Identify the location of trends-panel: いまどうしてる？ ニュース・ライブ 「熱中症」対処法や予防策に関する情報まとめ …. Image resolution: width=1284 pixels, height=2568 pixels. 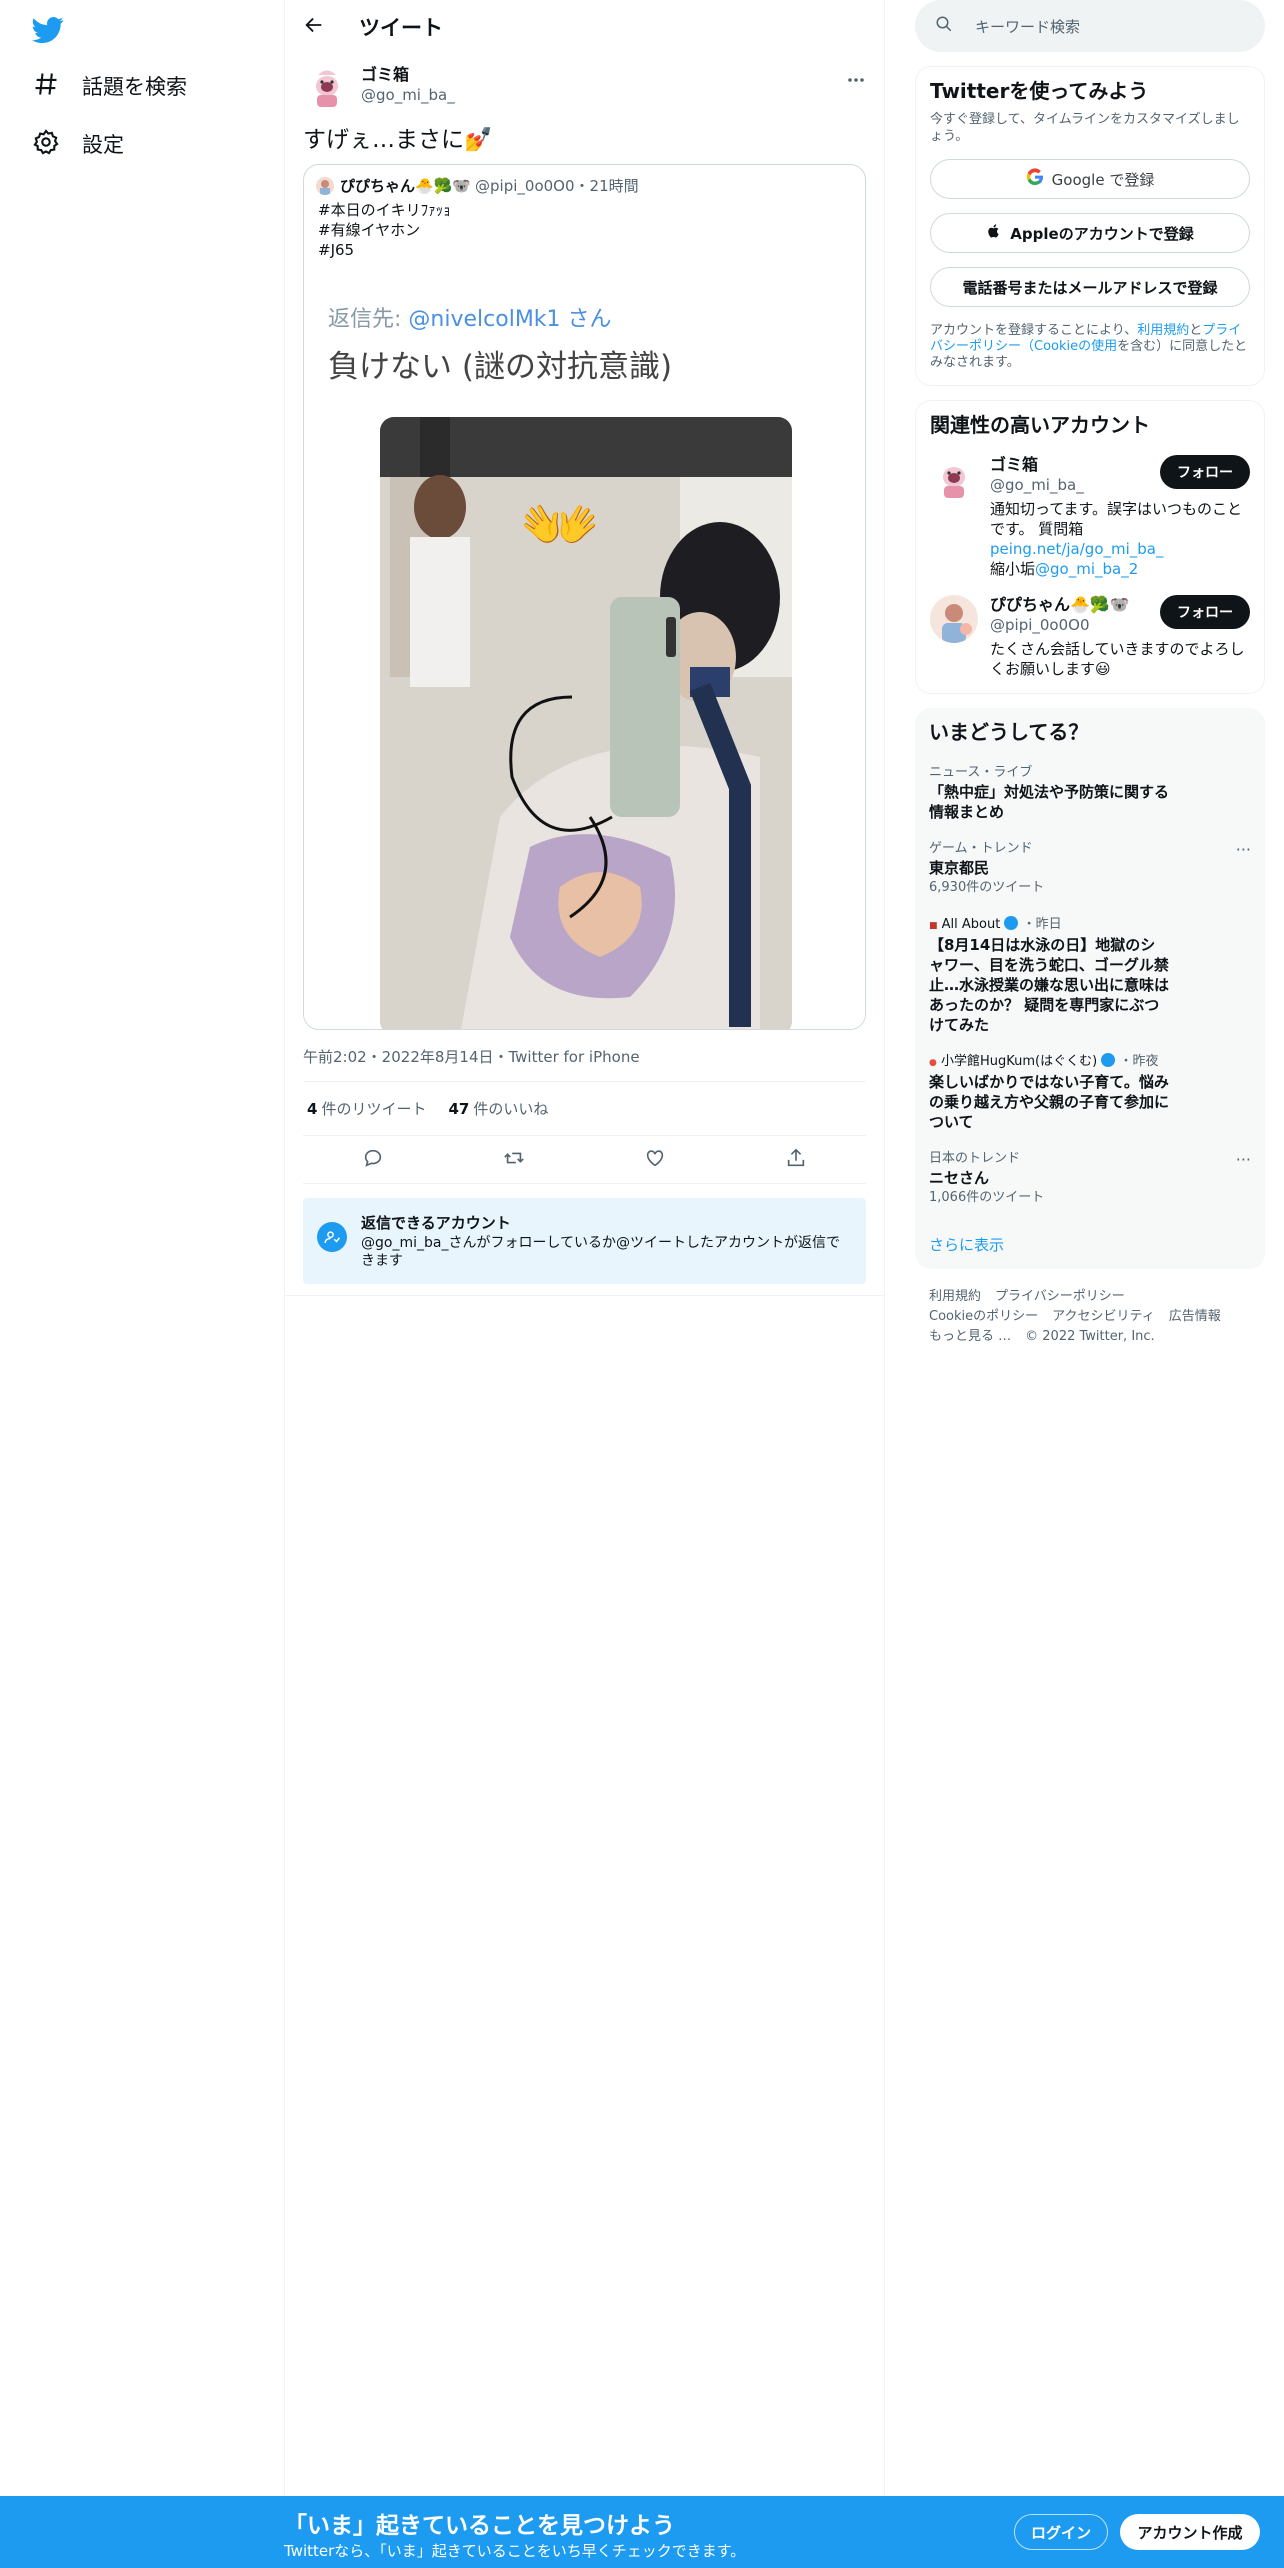
(1090, 988).